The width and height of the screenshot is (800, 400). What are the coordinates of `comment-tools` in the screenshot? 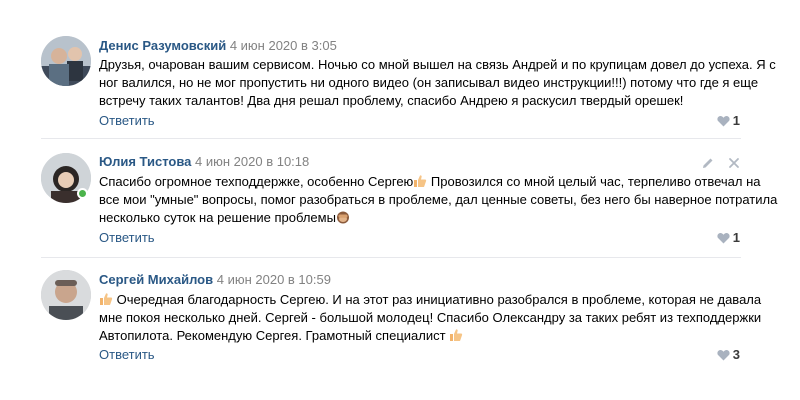 It's located at (716, 163).